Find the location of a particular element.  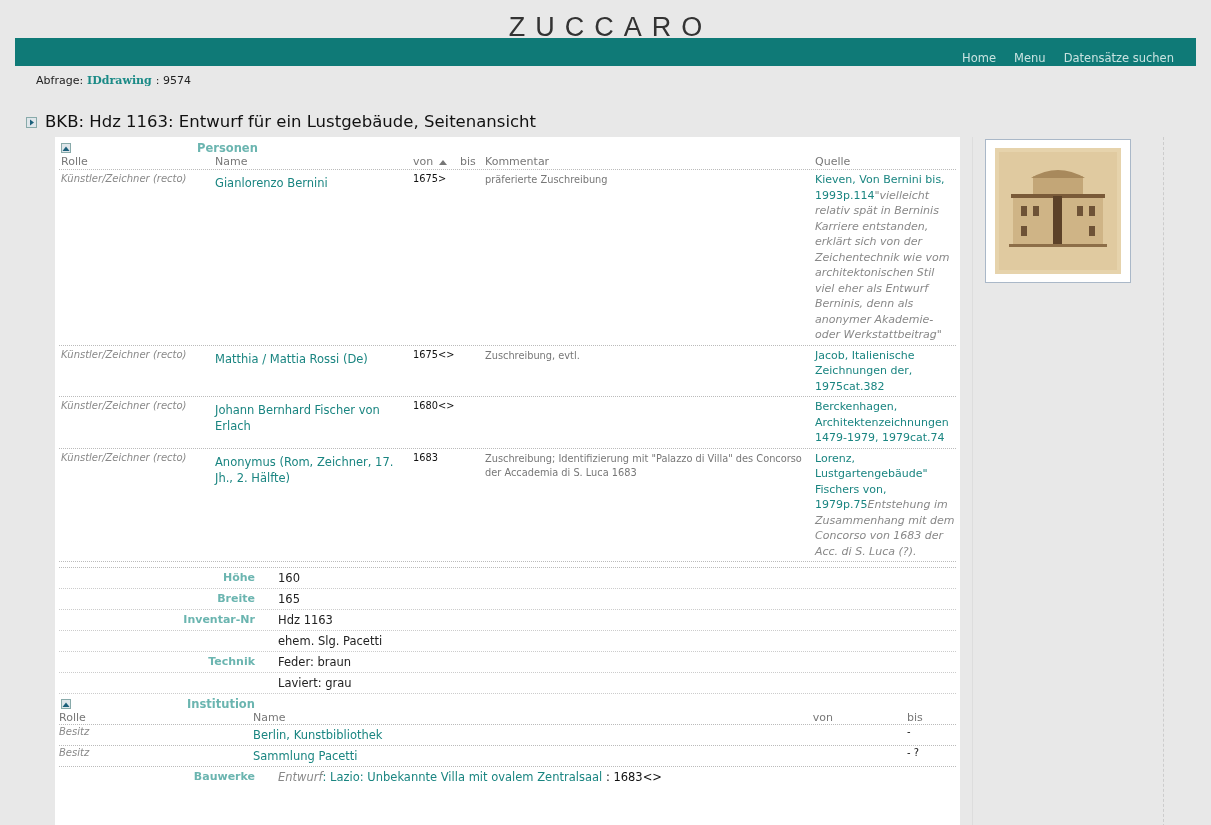

source-citation: Jacob, Italienische Zeichnungen der, 1975cat.382 is located at coordinates (884, 370).